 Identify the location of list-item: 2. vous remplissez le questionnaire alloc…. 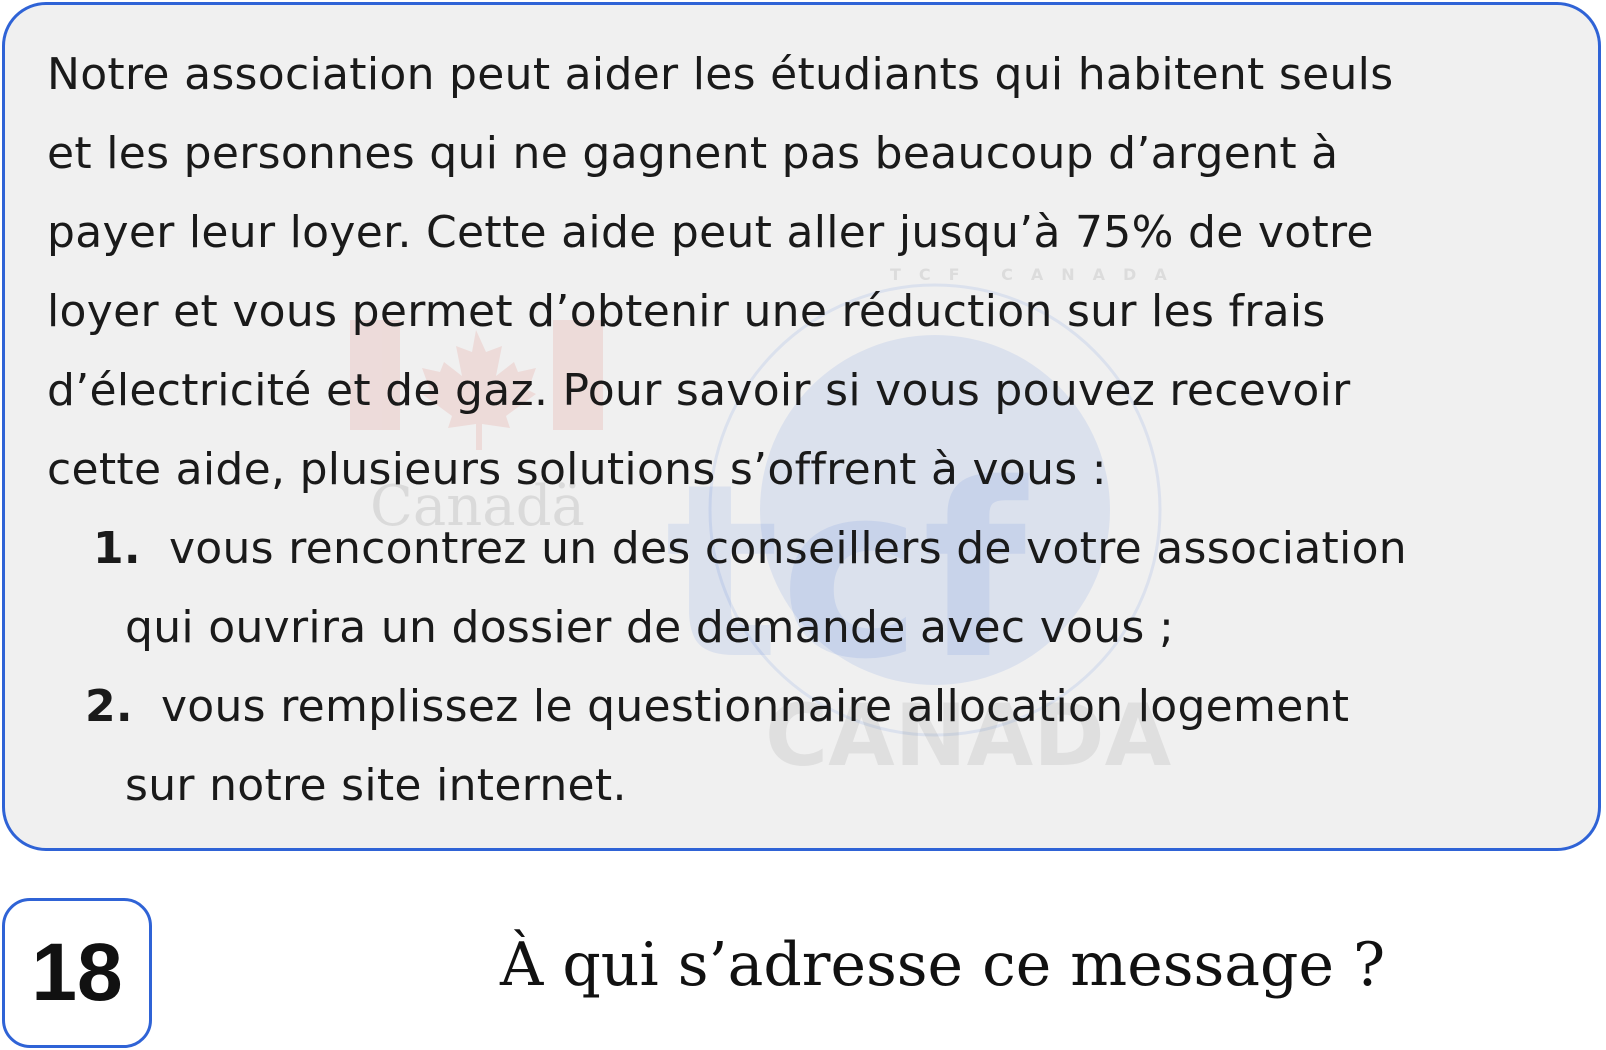
(801, 746).